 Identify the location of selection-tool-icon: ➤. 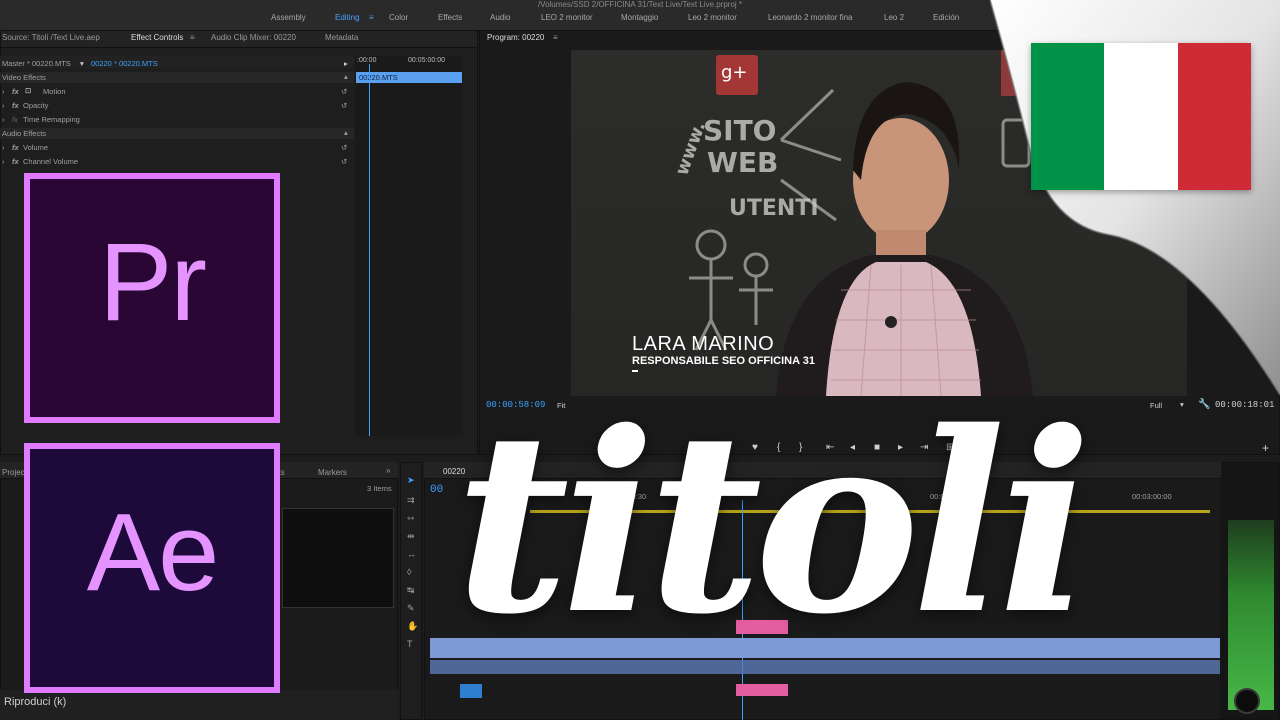
(411, 480).